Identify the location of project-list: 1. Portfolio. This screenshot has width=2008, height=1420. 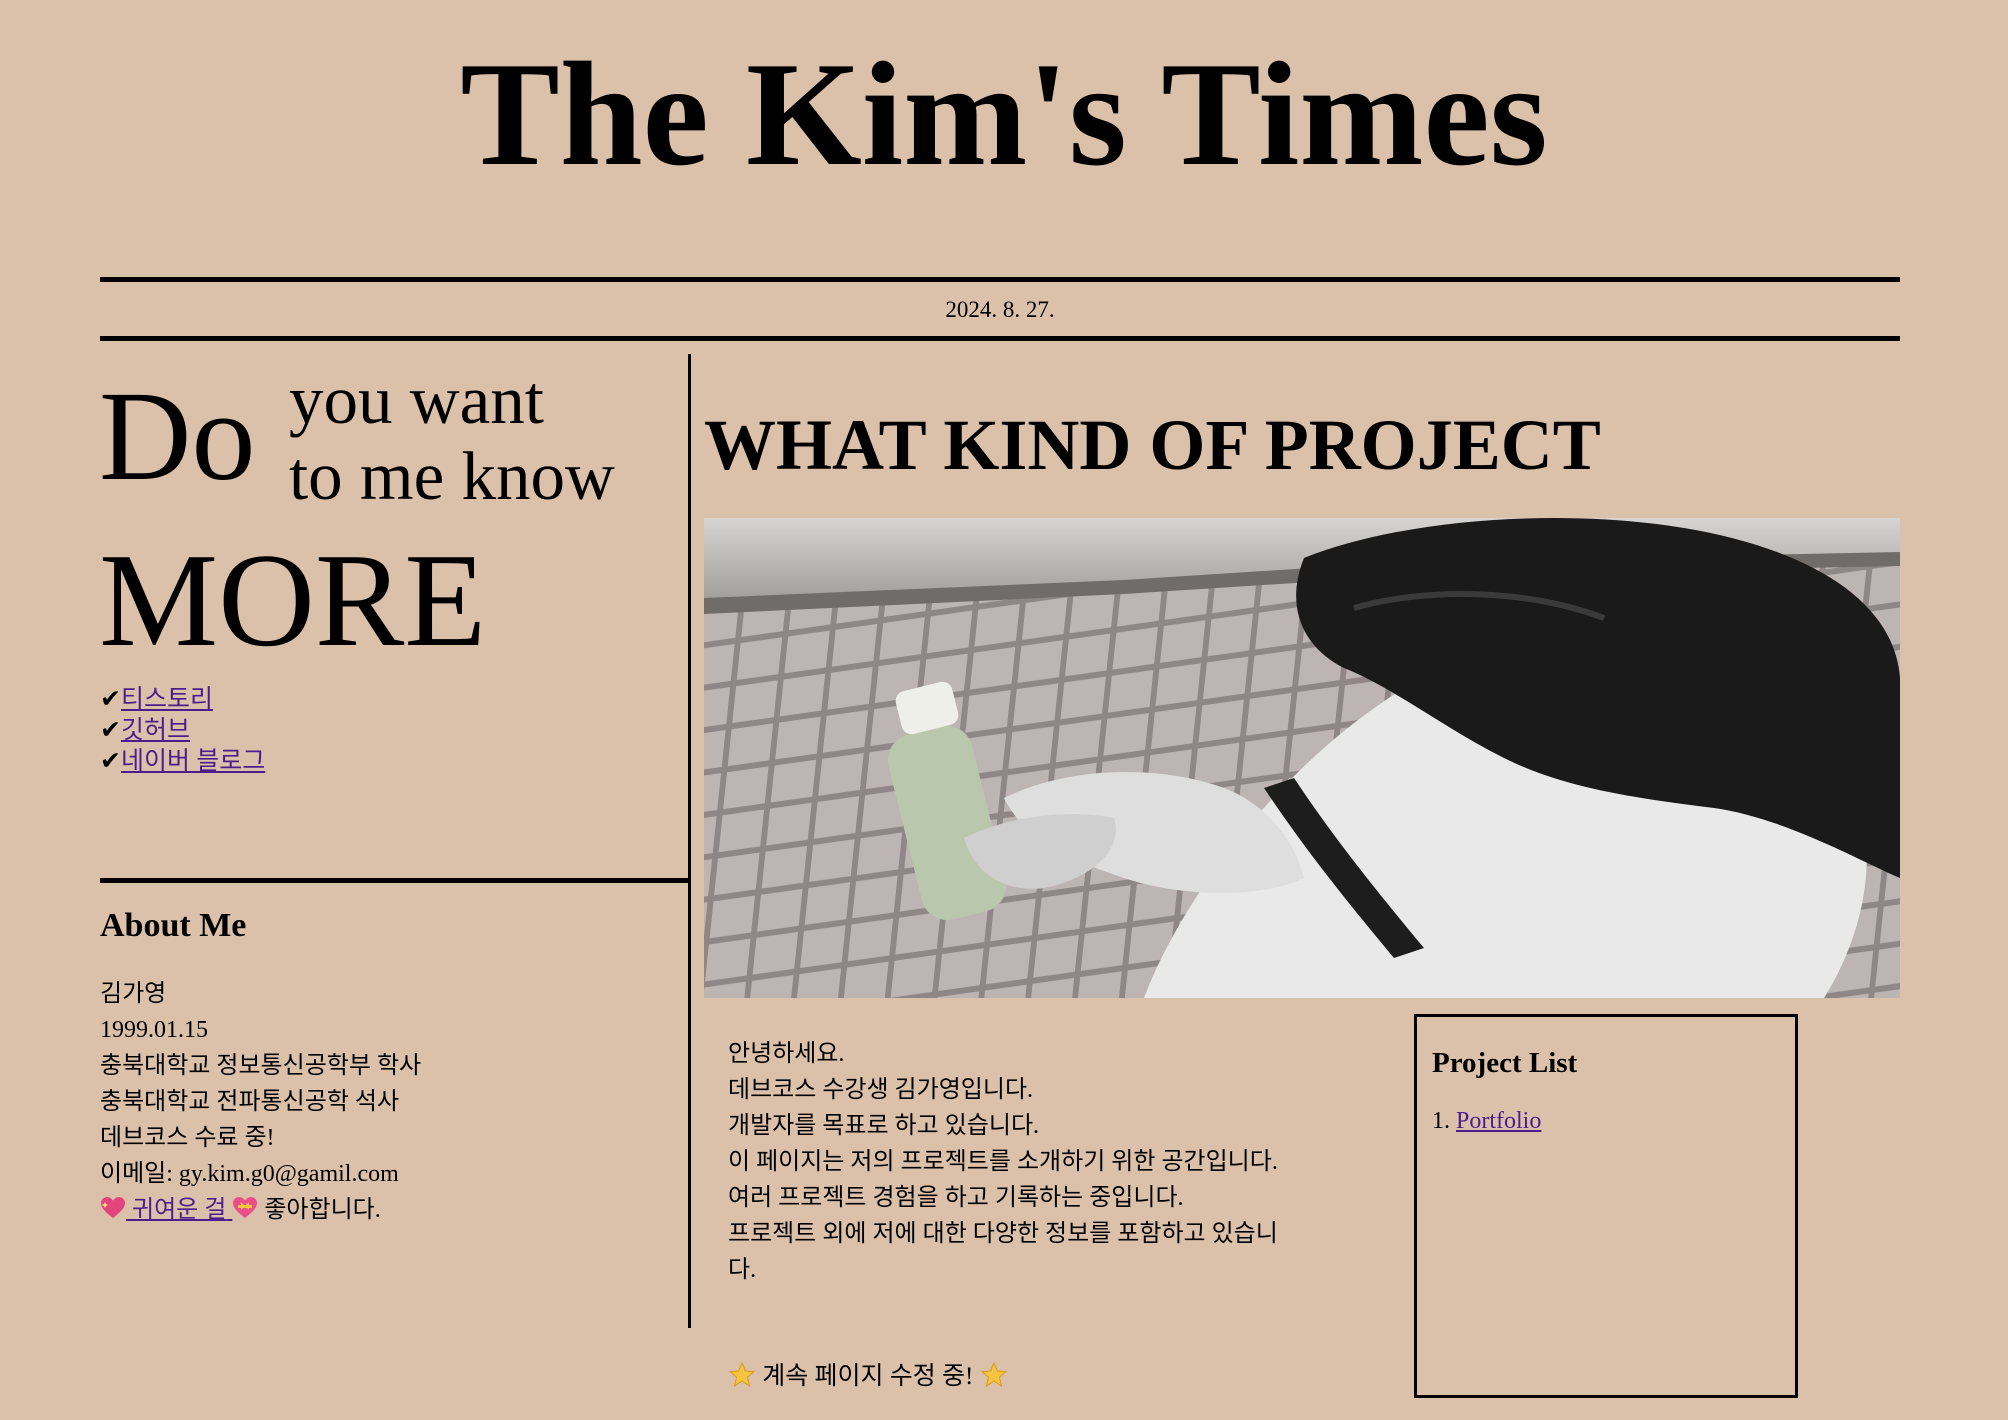
(1486, 1121).